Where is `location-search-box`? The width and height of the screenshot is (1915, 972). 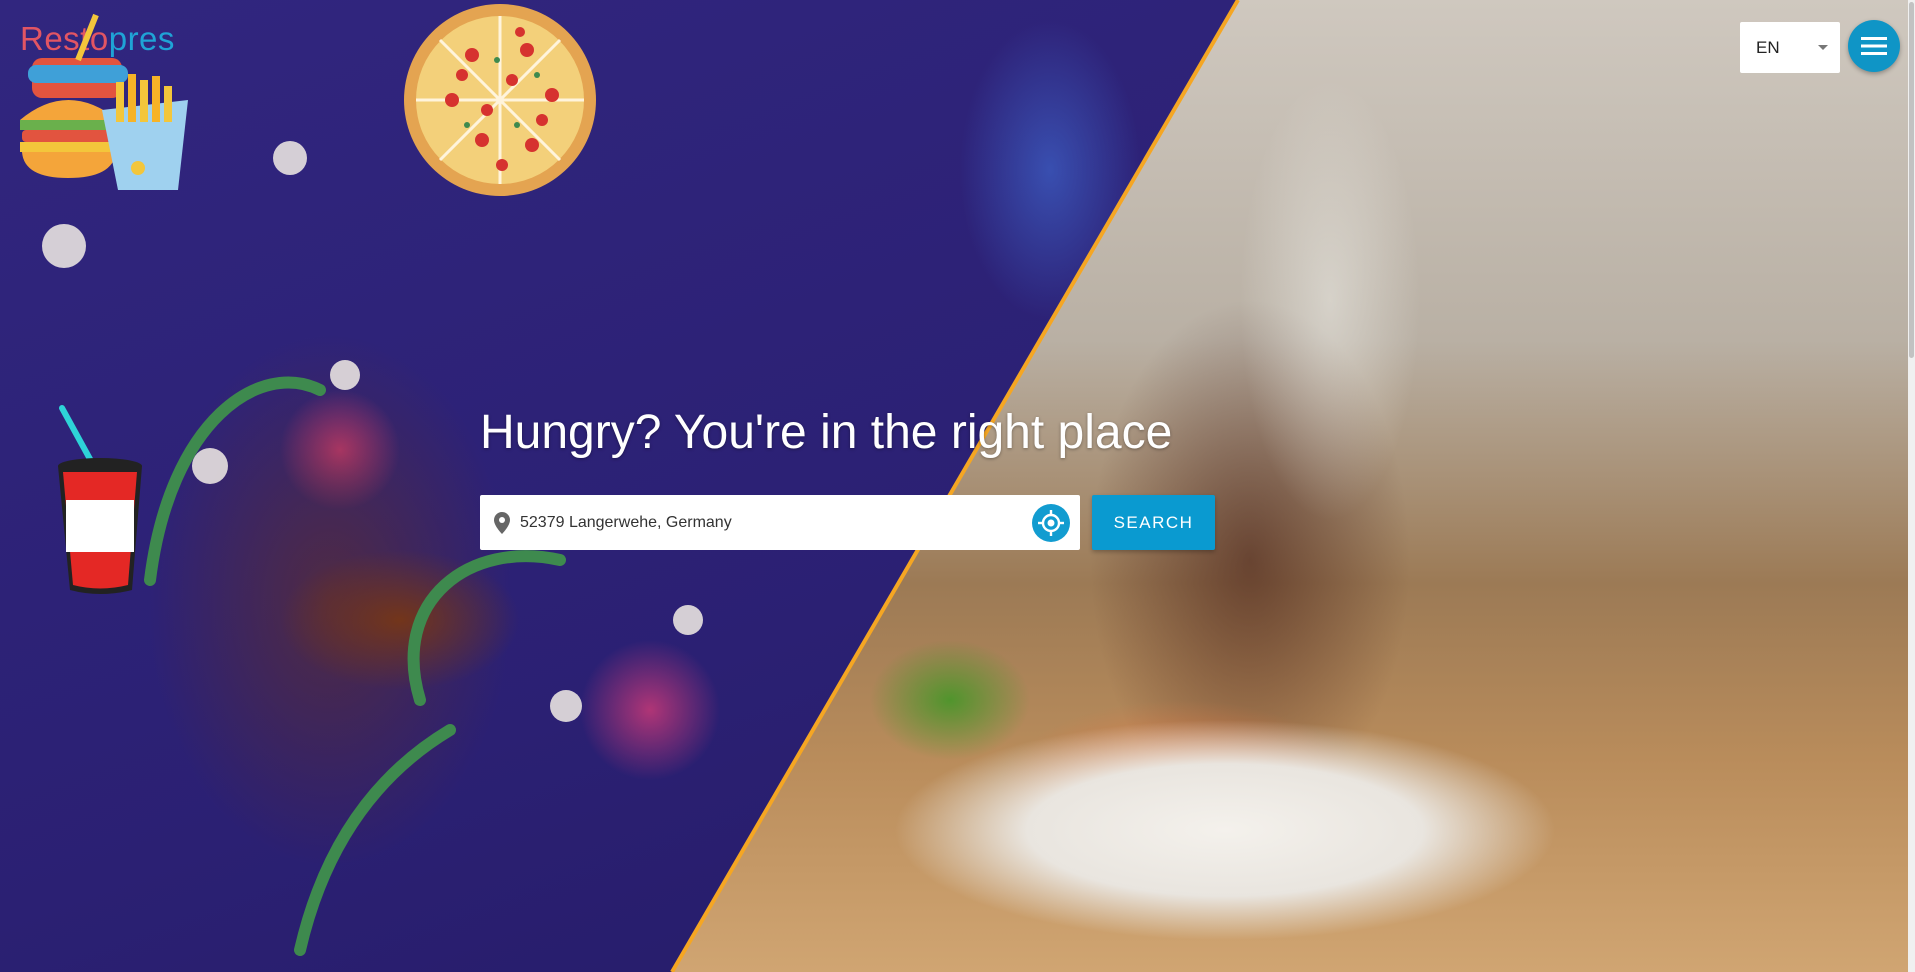
location-search-box is located at coordinates (780, 522).